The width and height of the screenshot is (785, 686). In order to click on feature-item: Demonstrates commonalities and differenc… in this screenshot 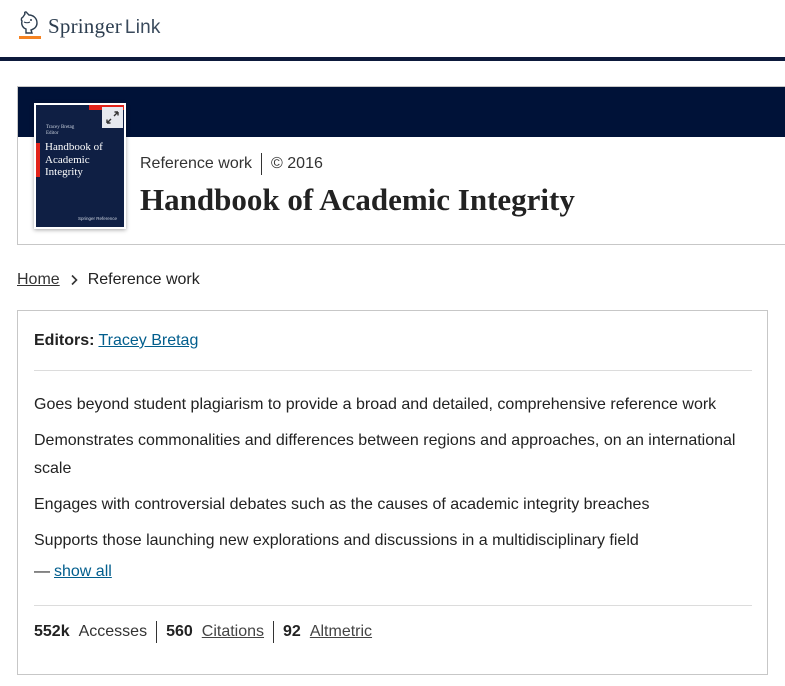, I will do `click(385, 454)`.